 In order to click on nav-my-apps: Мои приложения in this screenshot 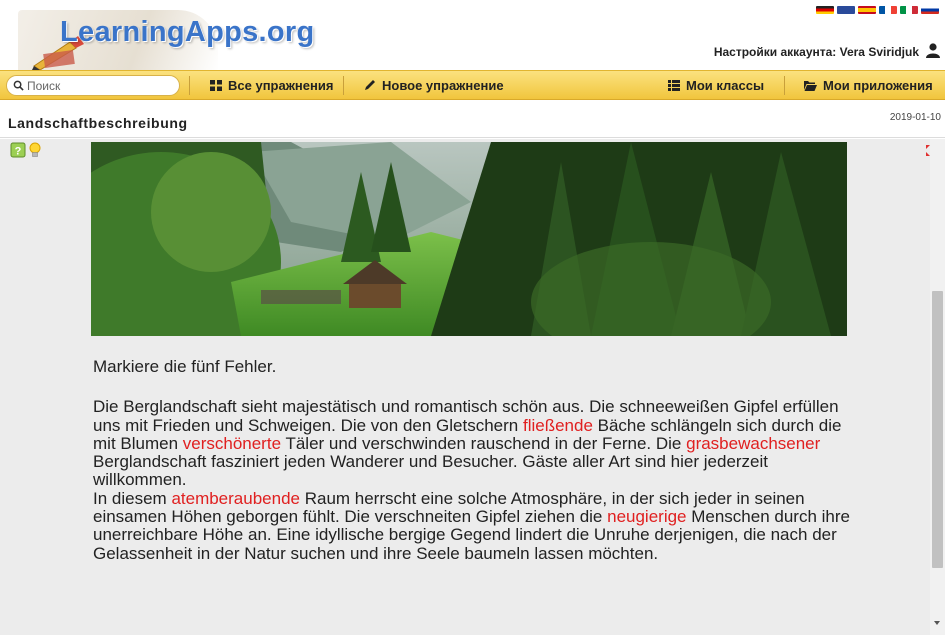, I will do `click(868, 85)`.